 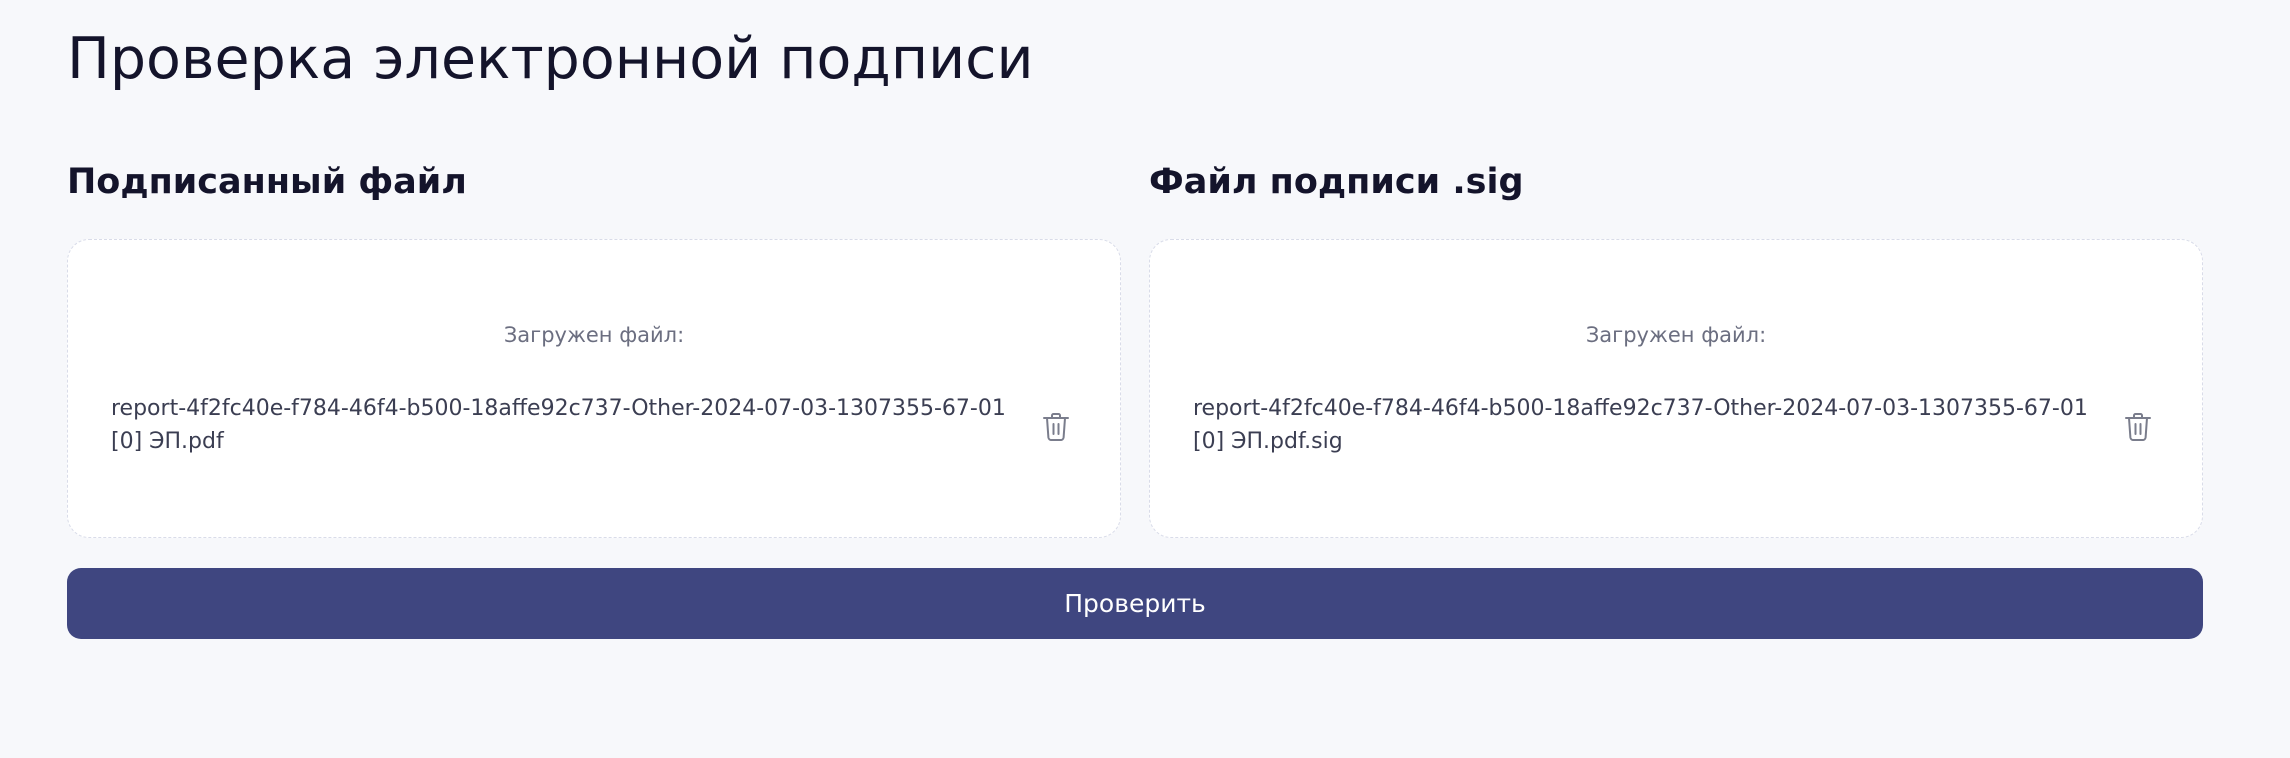 I want to click on signed-file-loaded-label: Загружен файл:, so click(x=594, y=335).